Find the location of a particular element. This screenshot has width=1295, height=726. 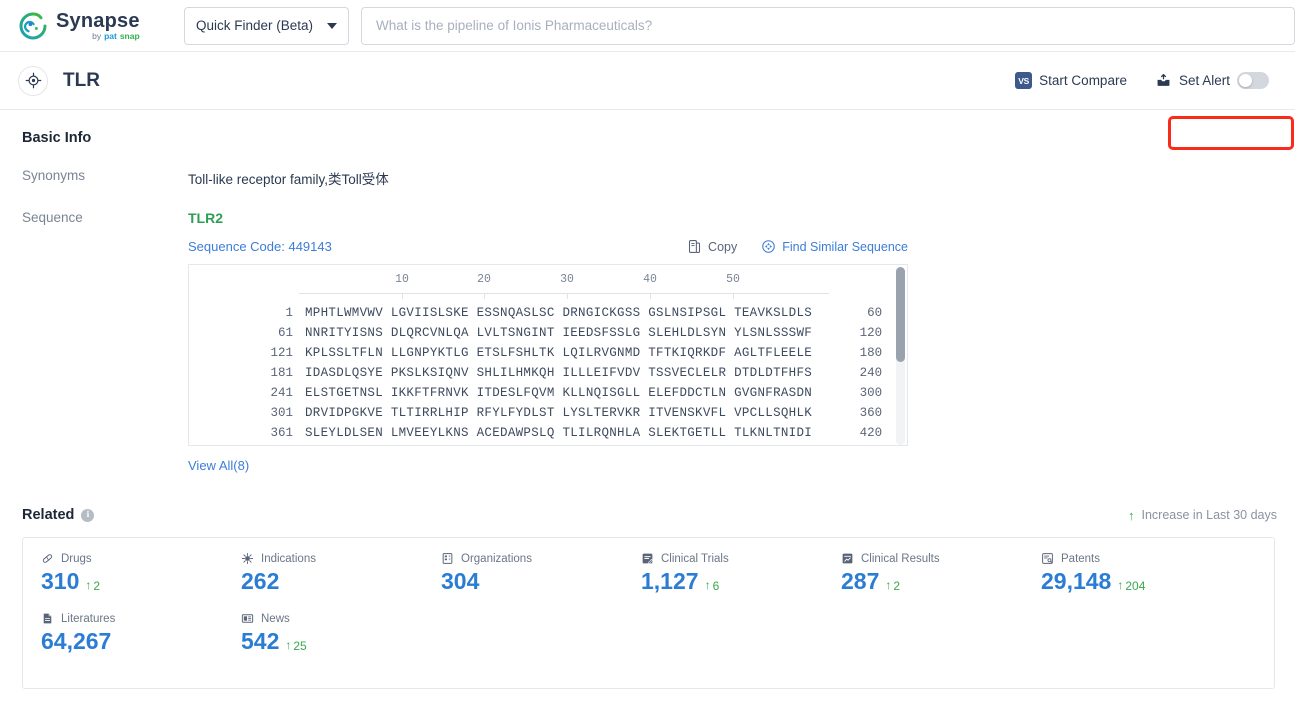

top-bar: Synapse by pat snap Quick Finder (Beta) is located at coordinates (647, 26).